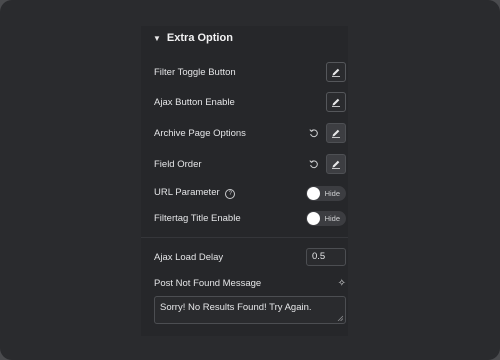 The width and height of the screenshot is (500, 360). I want to click on resize-grip-icon, so click(340, 318).